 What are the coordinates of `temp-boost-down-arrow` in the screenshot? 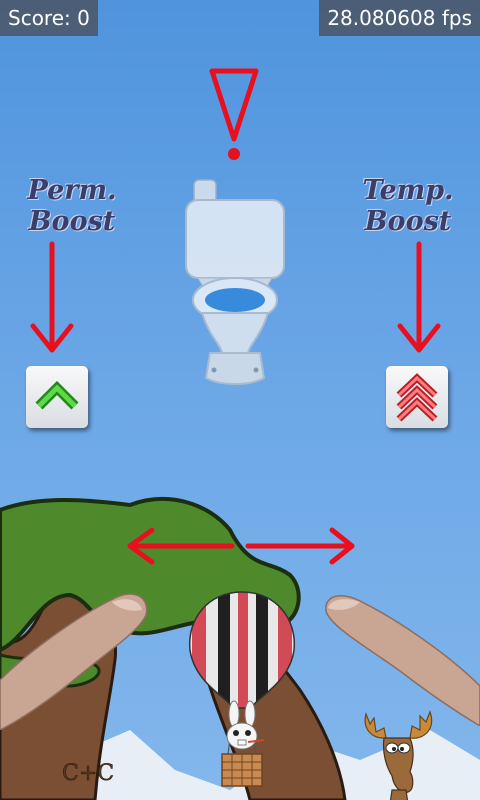 It's located at (419, 297).